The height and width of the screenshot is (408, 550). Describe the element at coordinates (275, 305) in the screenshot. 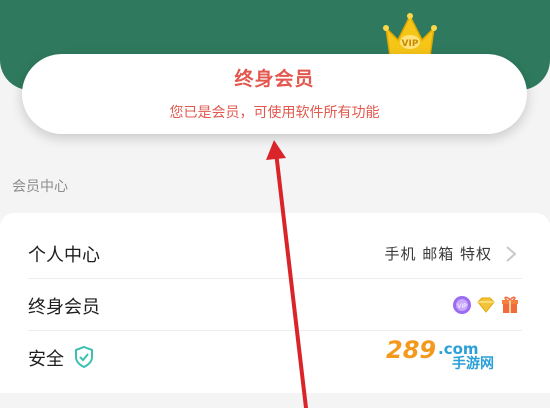

I see `row-lifetime-member: 终身会员 VIP` at that location.